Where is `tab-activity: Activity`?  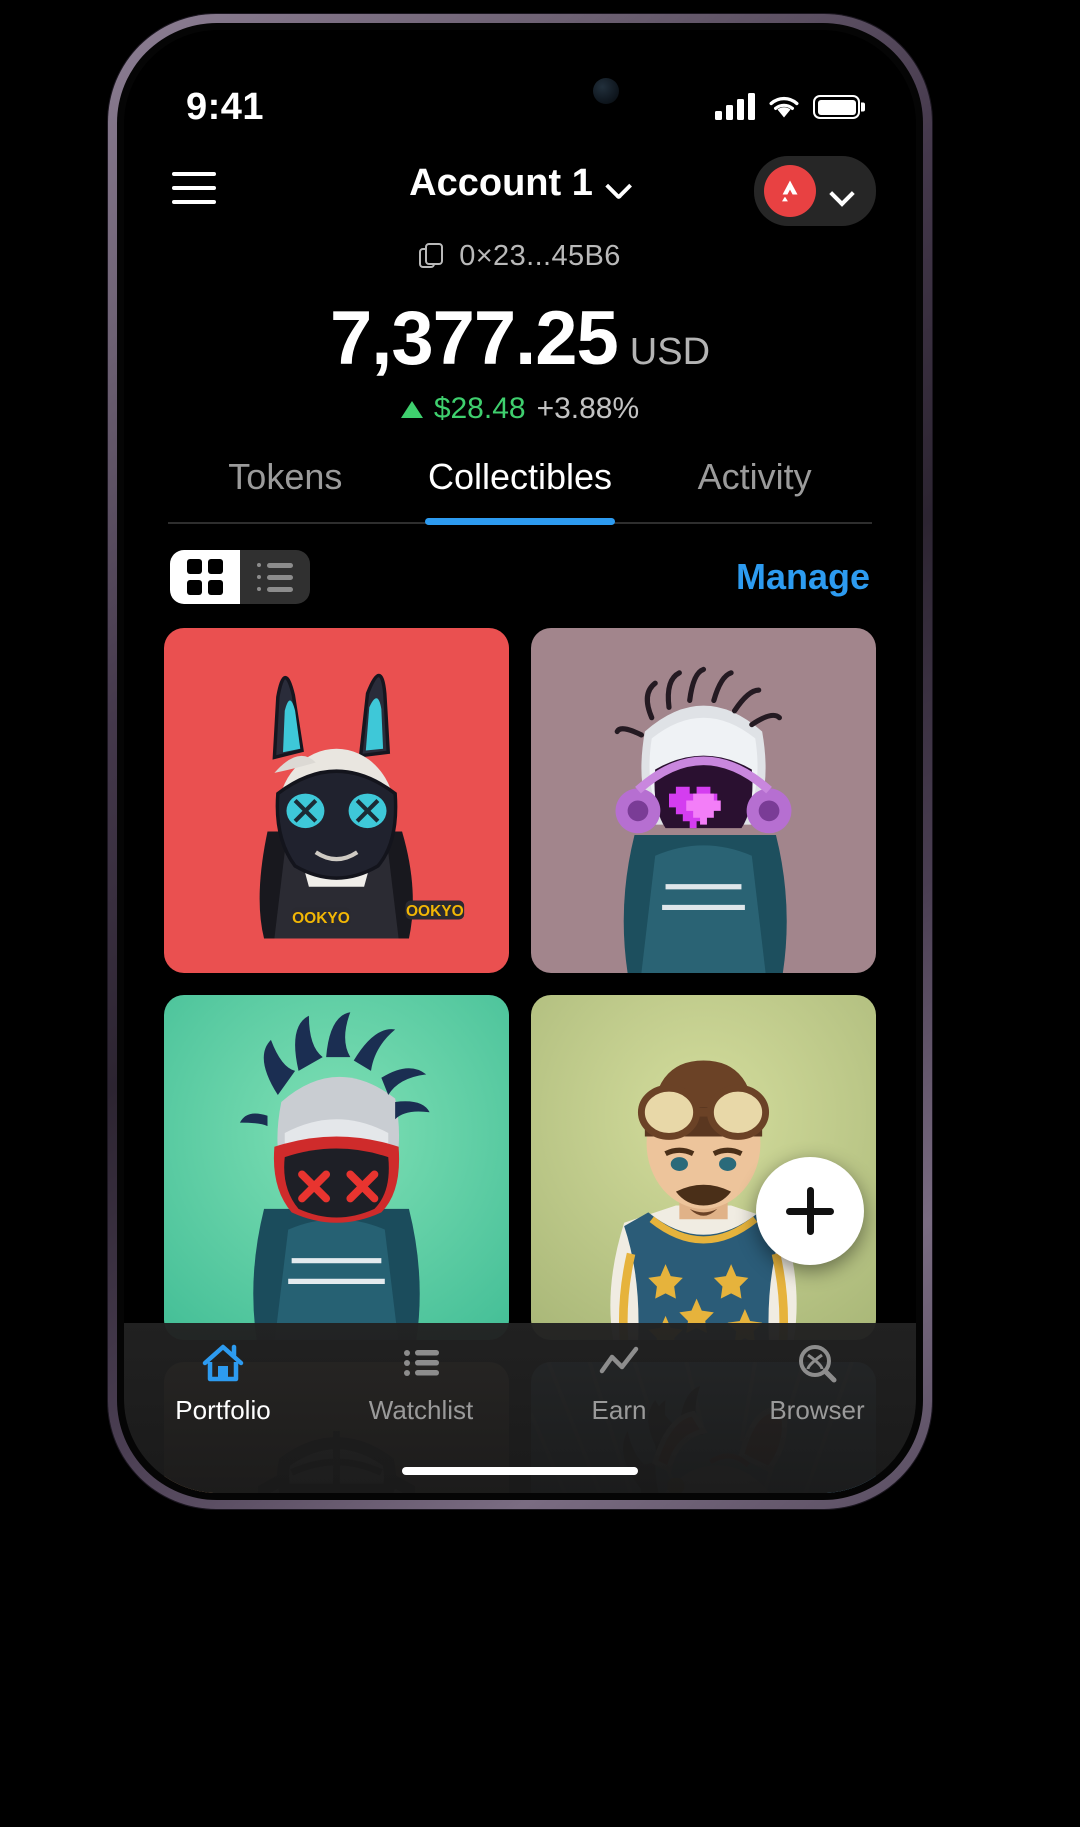
tab-activity: Activity is located at coordinates (754, 489).